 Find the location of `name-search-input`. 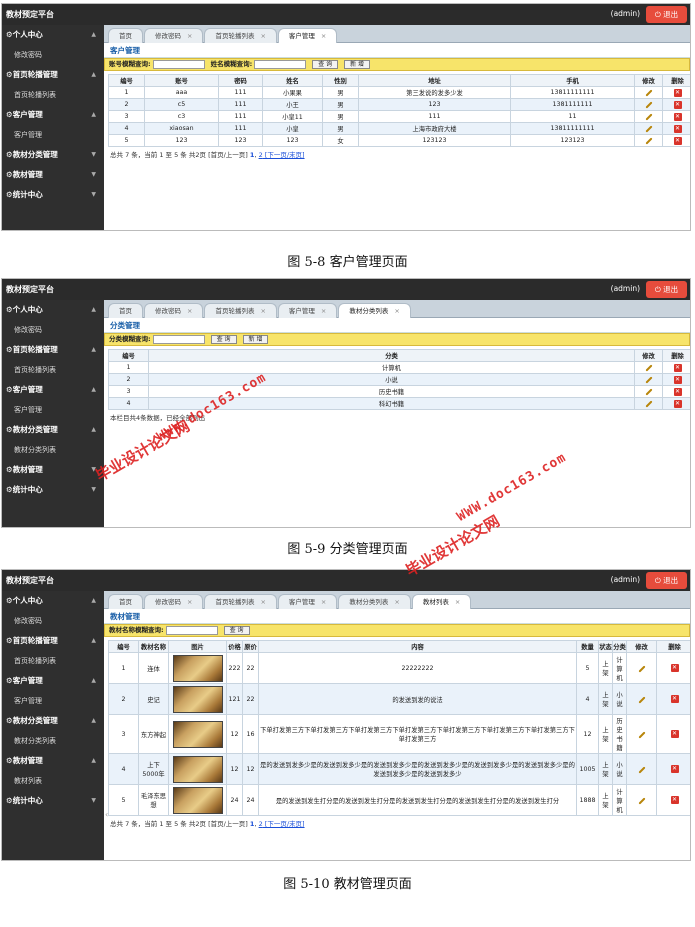

name-search-input is located at coordinates (280, 64).